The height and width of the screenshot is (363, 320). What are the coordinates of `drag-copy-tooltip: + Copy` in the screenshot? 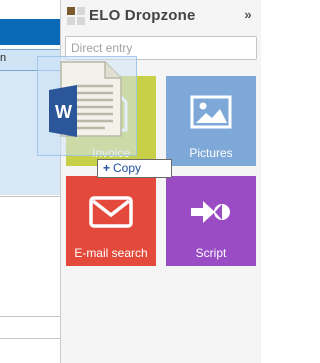 It's located at (134, 168).